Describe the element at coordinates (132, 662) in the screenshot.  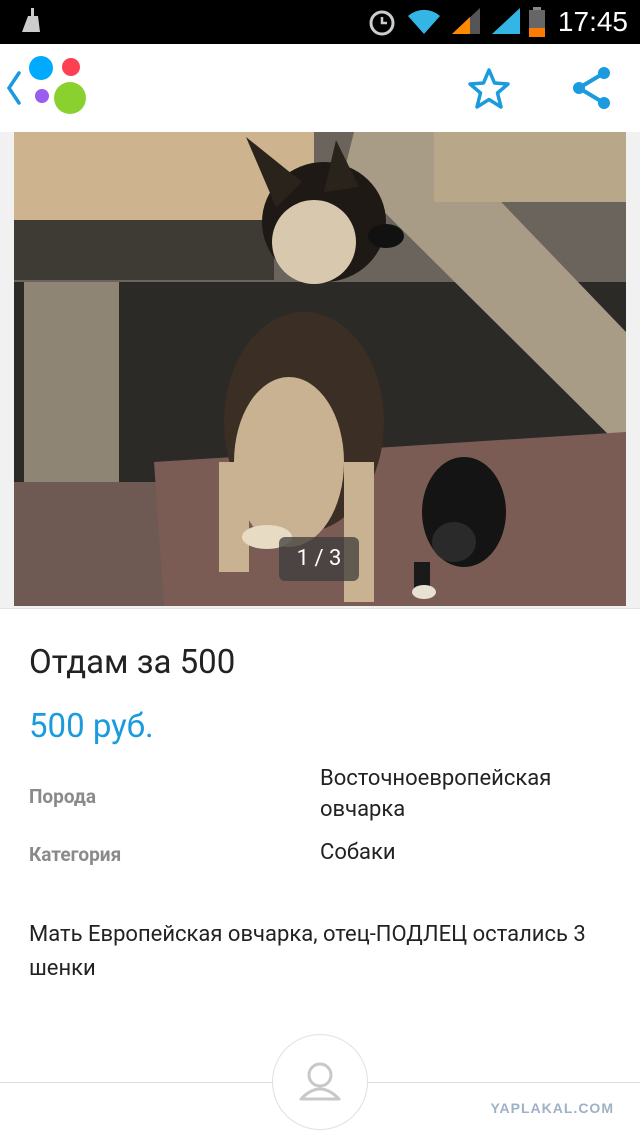
I see `listing-title: Отдам за 500` at that location.